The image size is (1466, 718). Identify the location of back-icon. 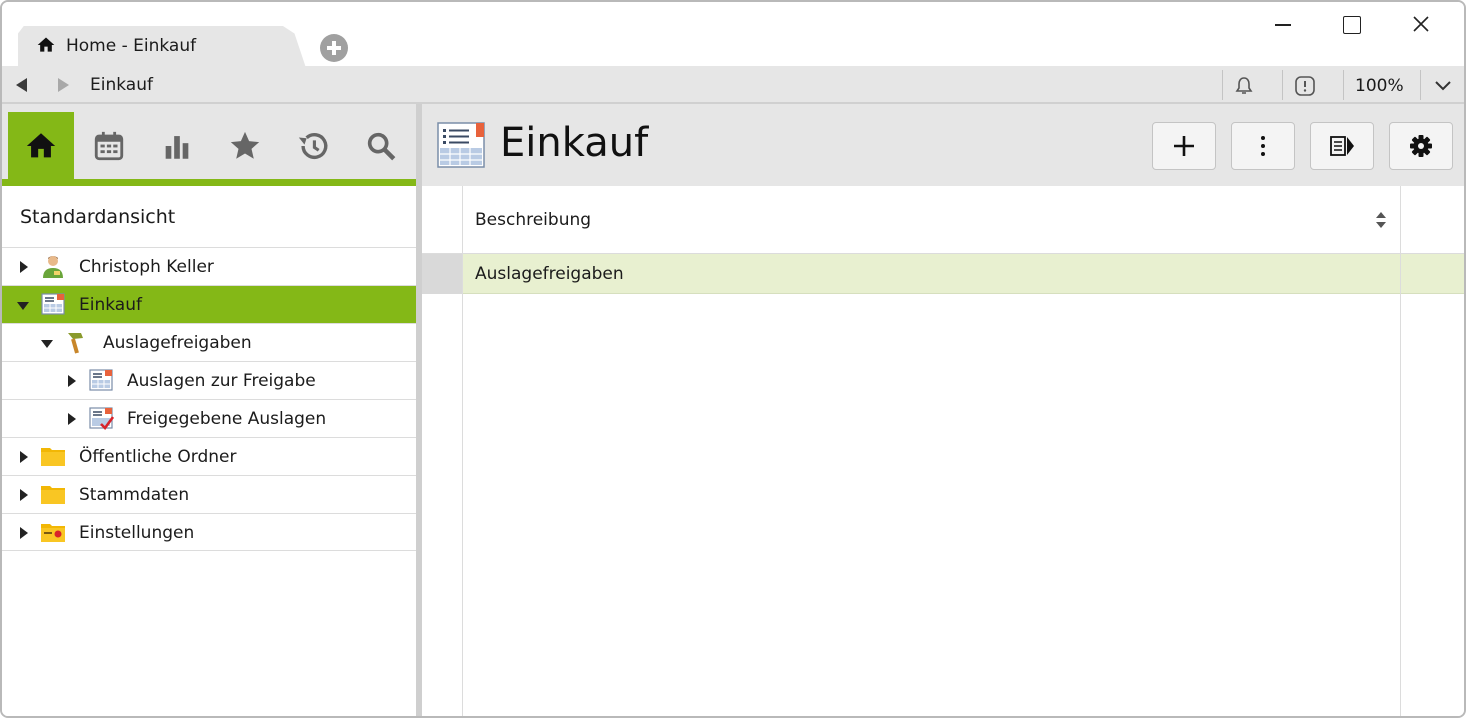
(21, 85).